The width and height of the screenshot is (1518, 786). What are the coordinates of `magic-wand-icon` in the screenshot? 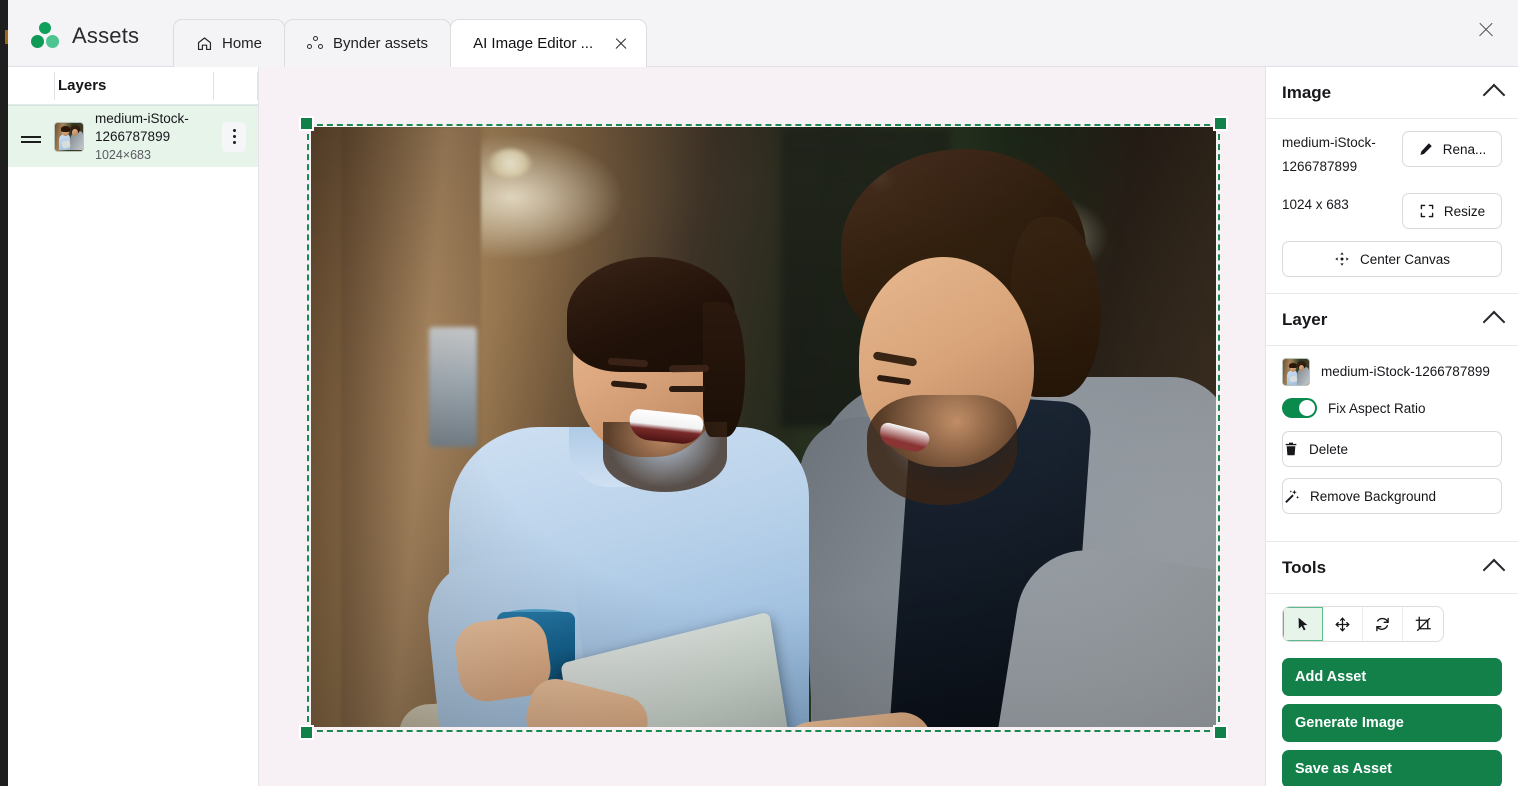 It's located at (1291, 496).